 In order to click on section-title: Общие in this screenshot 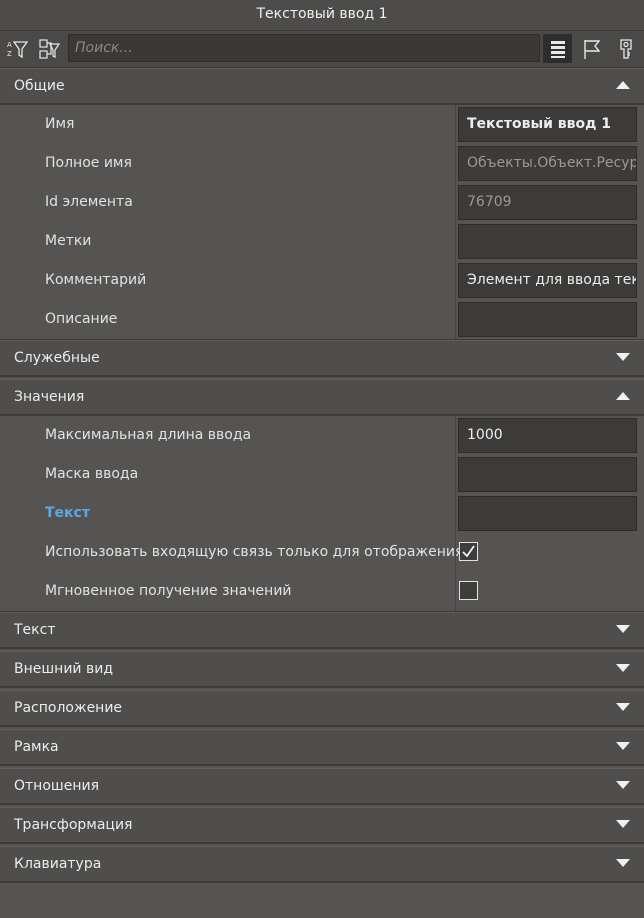, I will do `click(39, 86)`.